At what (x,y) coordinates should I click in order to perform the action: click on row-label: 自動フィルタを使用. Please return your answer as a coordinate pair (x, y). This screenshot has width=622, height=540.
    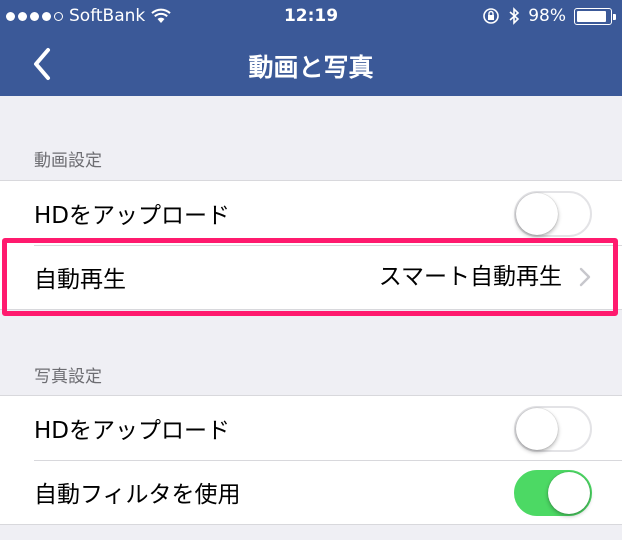
    Looking at the image, I should click on (137, 495).